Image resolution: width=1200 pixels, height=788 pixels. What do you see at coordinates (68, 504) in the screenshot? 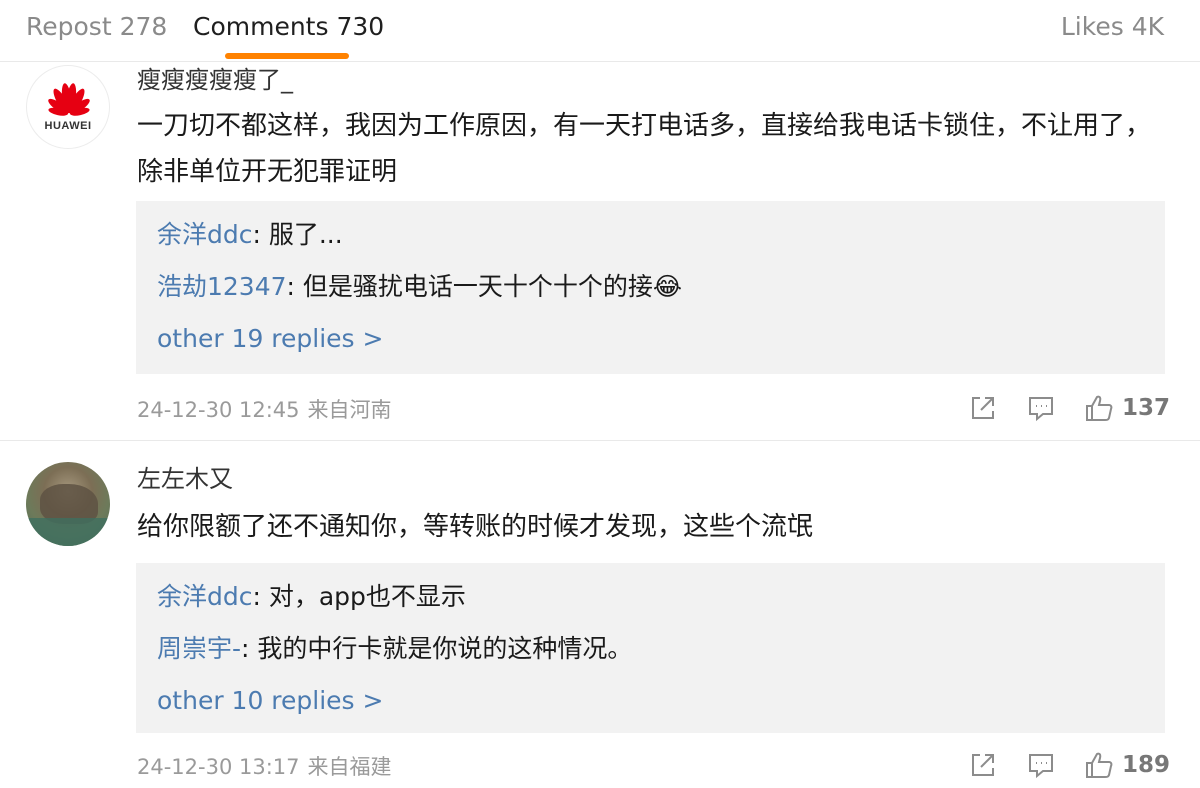
I see `avatar` at bounding box center [68, 504].